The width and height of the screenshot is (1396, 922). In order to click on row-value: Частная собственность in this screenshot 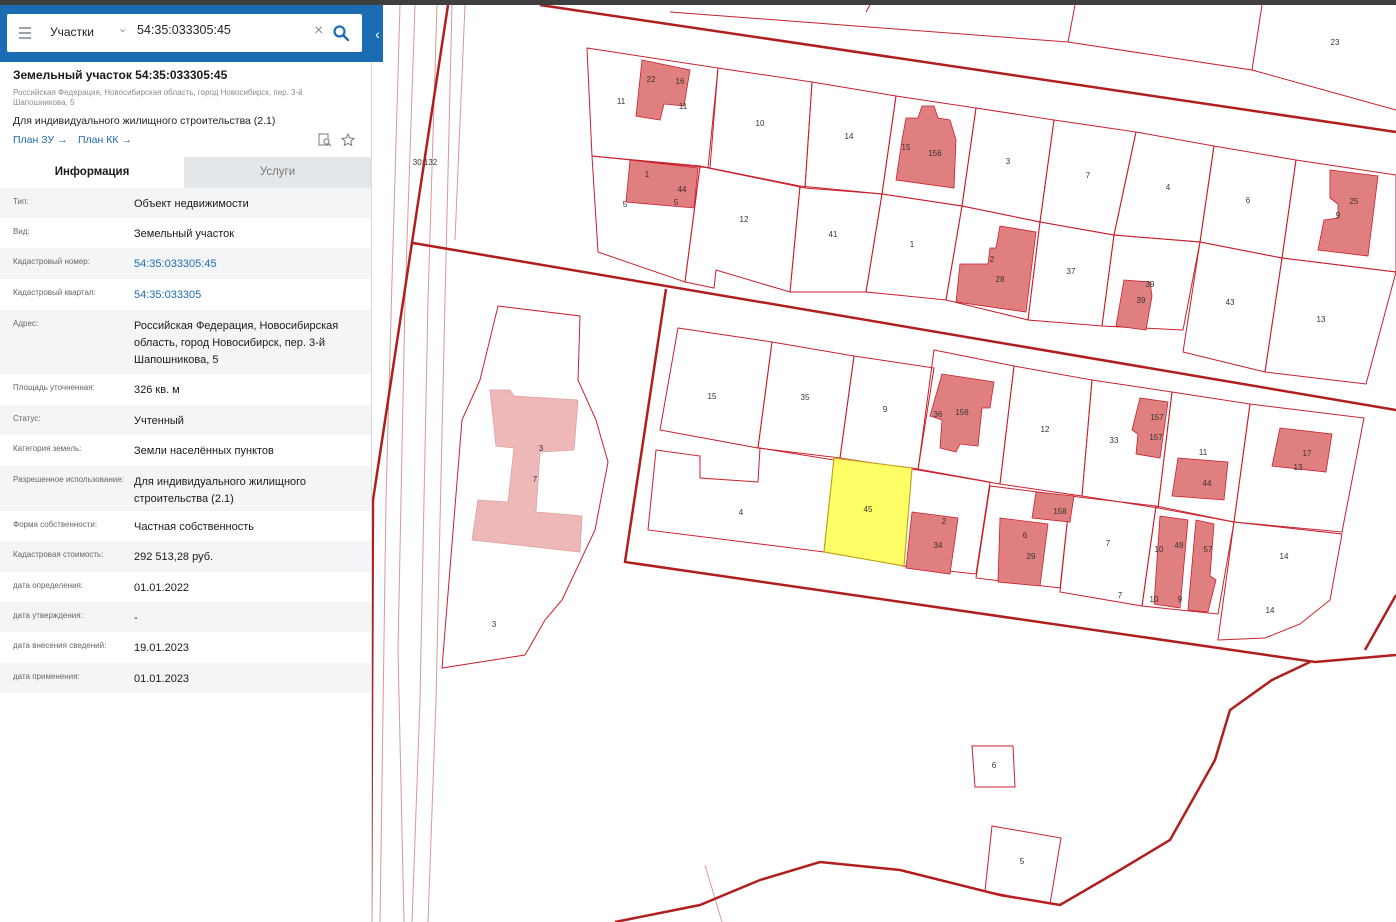, I will do `click(194, 527)`.